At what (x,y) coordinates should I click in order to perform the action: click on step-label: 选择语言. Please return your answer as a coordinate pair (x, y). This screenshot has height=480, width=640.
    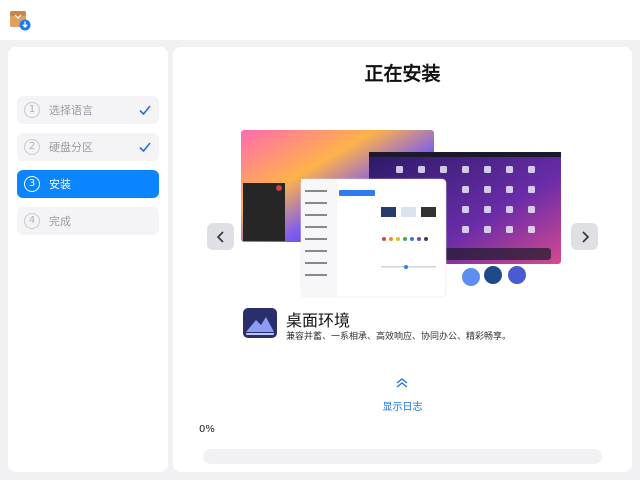
    Looking at the image, I should click on (71, 110).